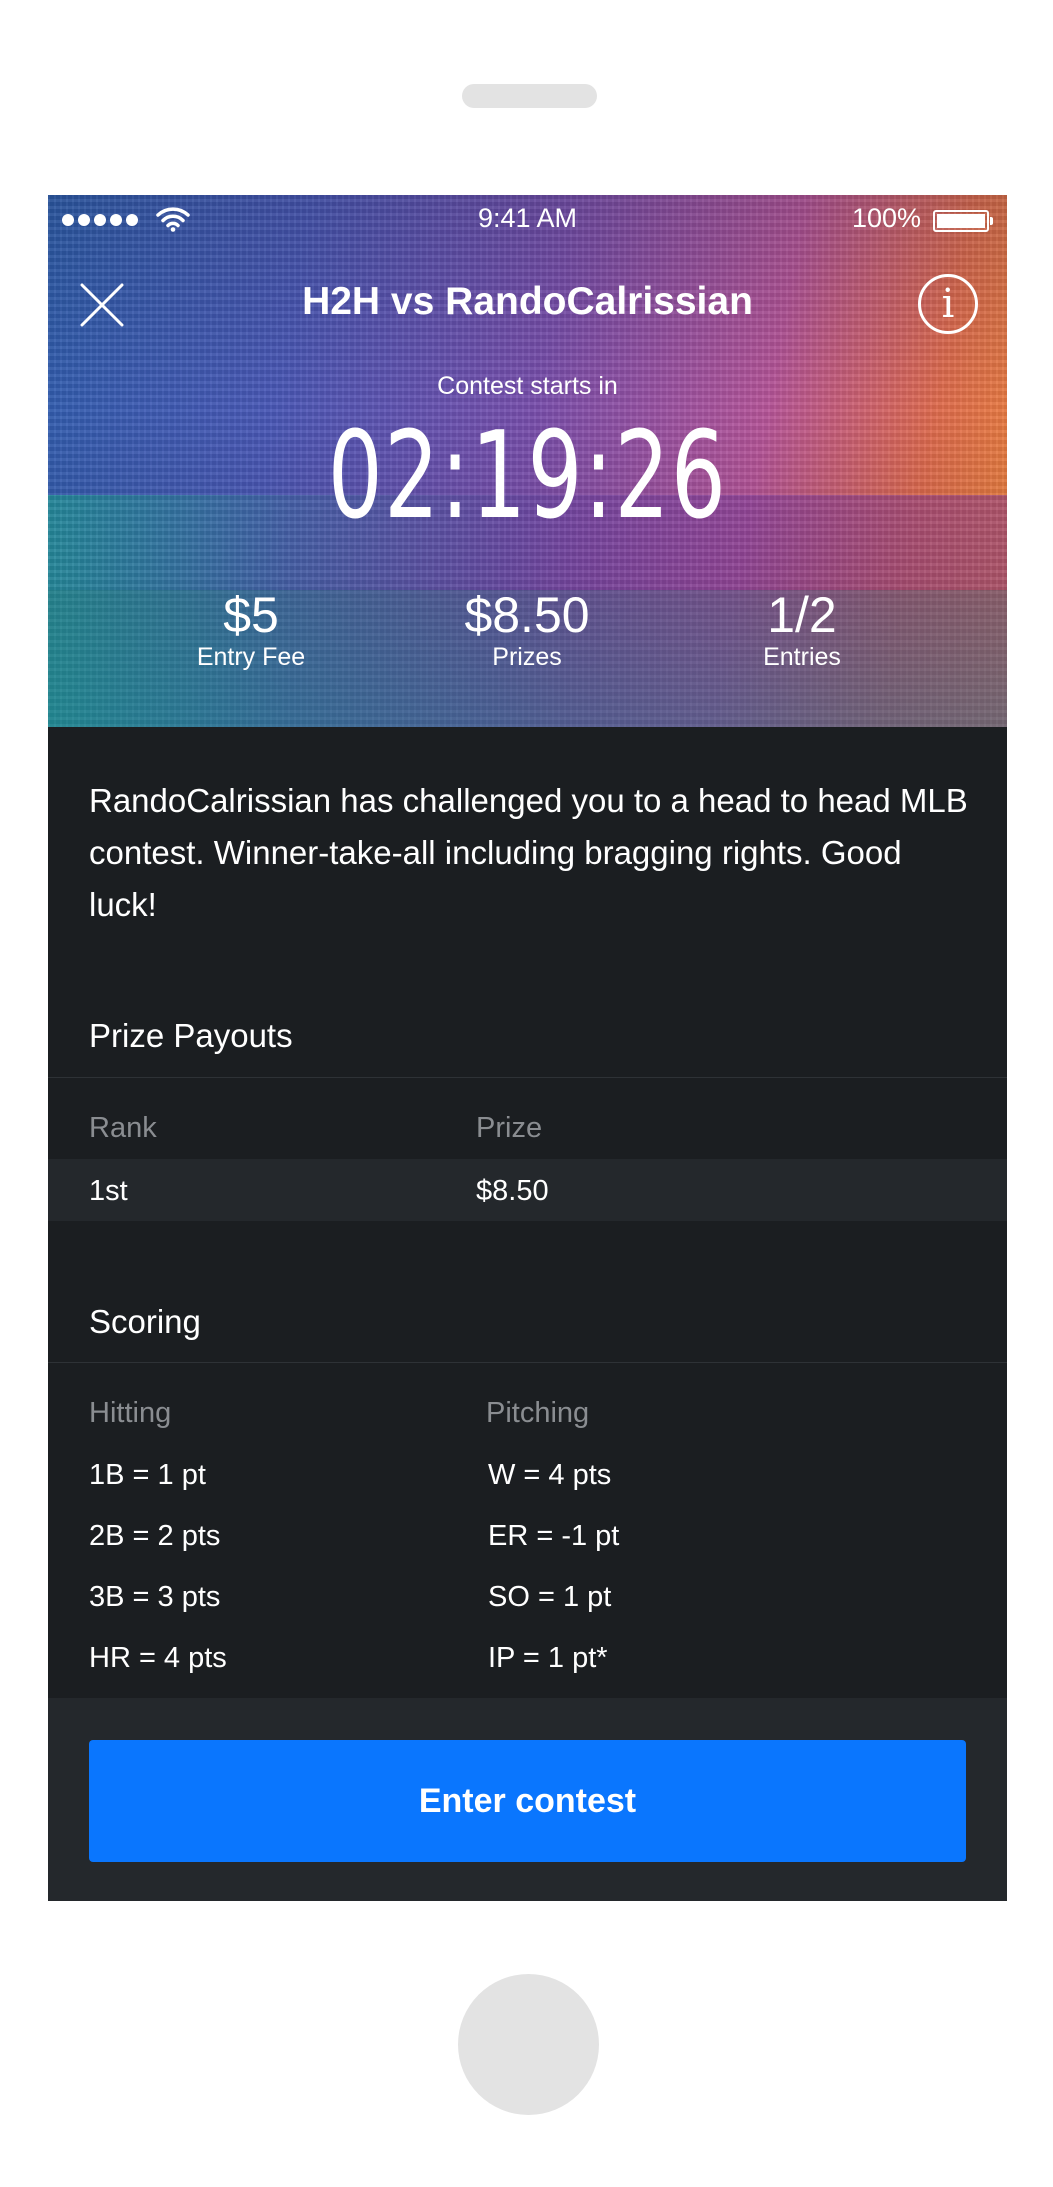 The height and width of the screenshot is (2187, 1053). What do you see at coordinates (155, 1536) in the screenshot?
I see `hitting-score-item: 2B = 2 pts` at bounding box center [155, 1536].